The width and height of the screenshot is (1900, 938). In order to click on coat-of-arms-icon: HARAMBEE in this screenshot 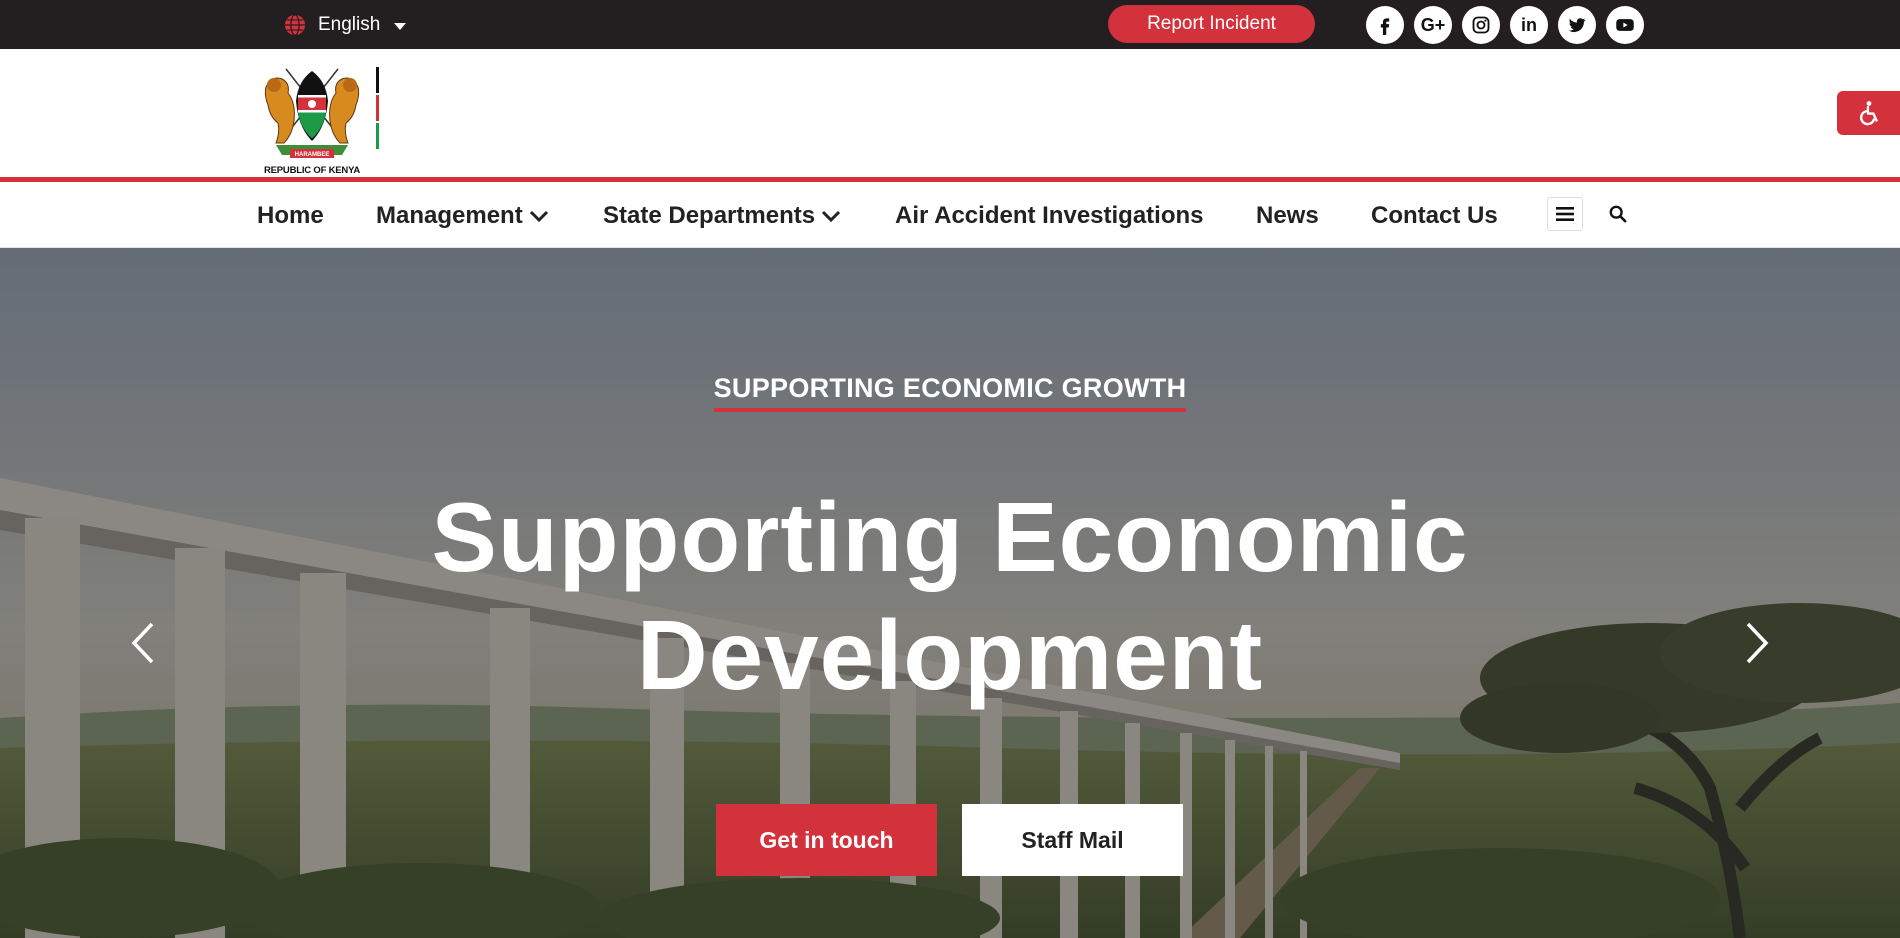, I will do `click(321, 112)`.